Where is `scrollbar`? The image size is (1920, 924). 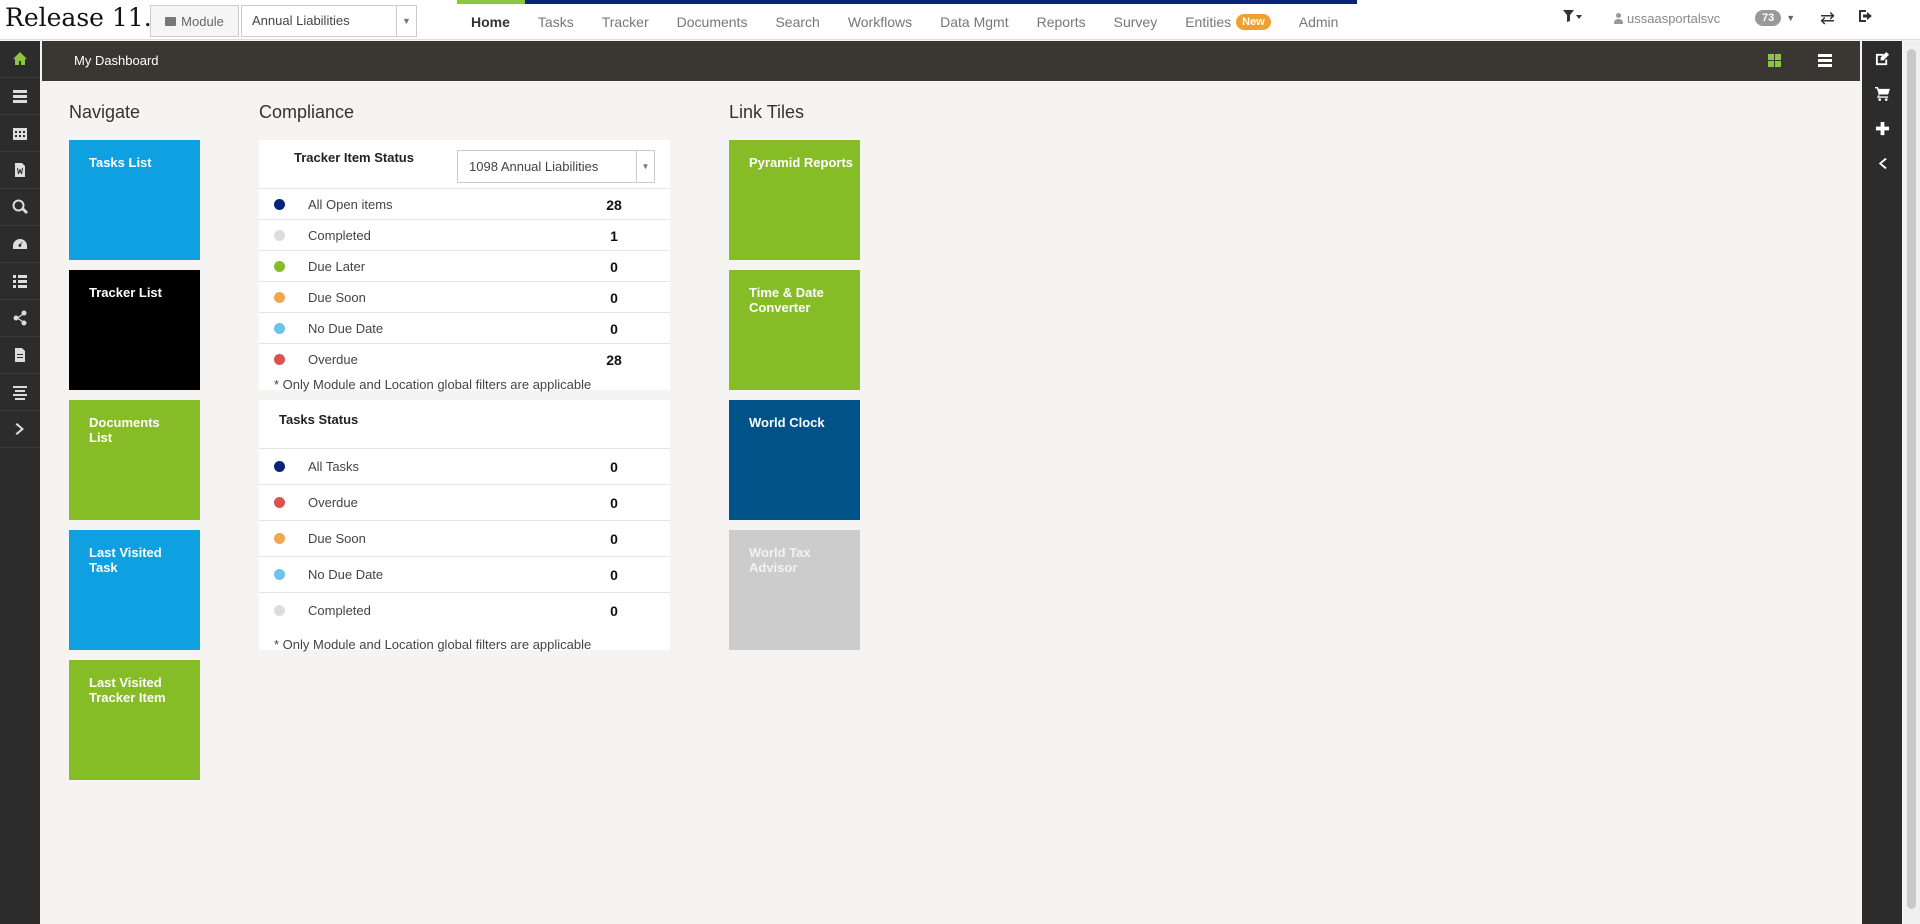 scrollbar is located at coordinates (1912, 482).